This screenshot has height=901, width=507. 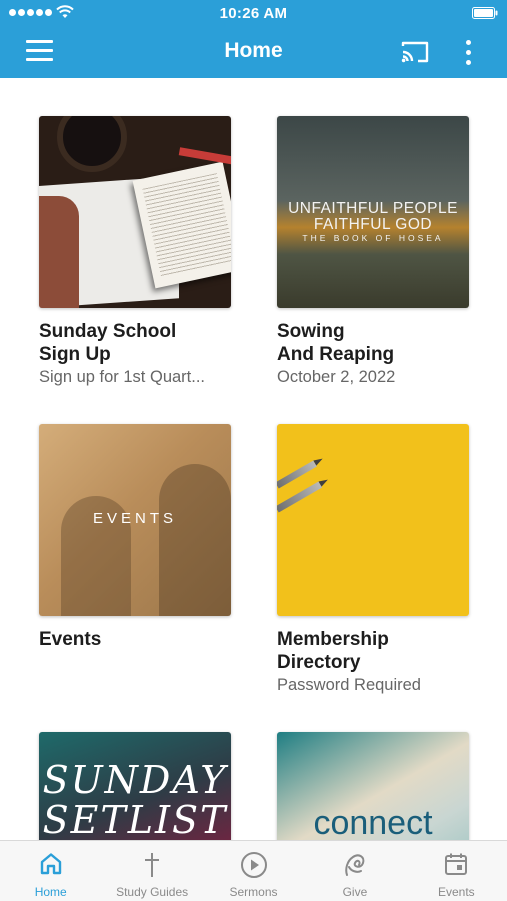 I want to click on navigation-bar: Home, so click(x=253, y=52).